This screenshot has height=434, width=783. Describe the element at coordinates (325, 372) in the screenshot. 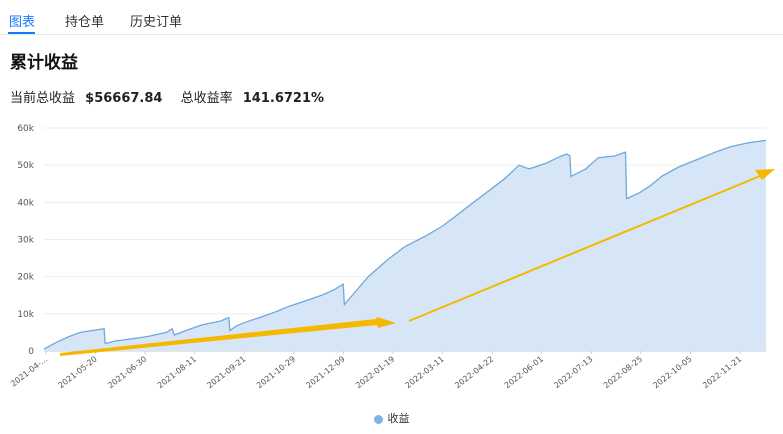

I see `x-tick-label: 2021-12-09` at that location.